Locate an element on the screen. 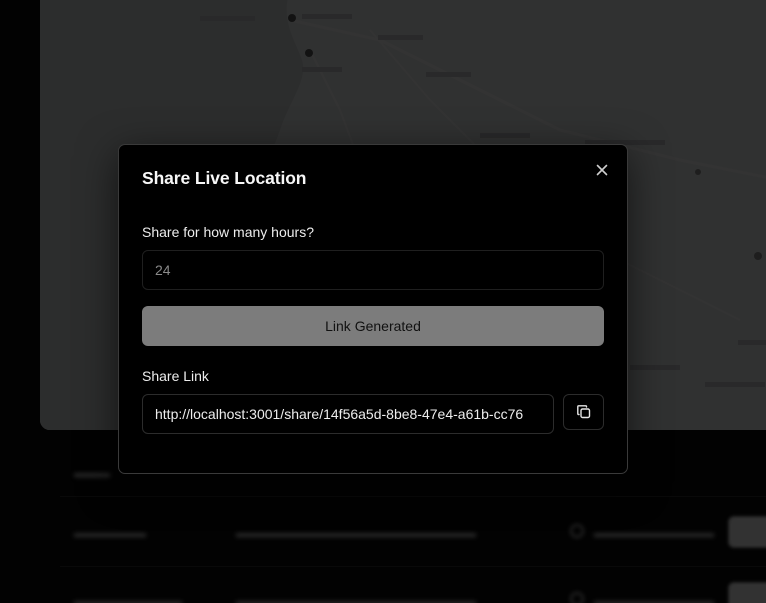  close-button is located at coordinates (602, 170).